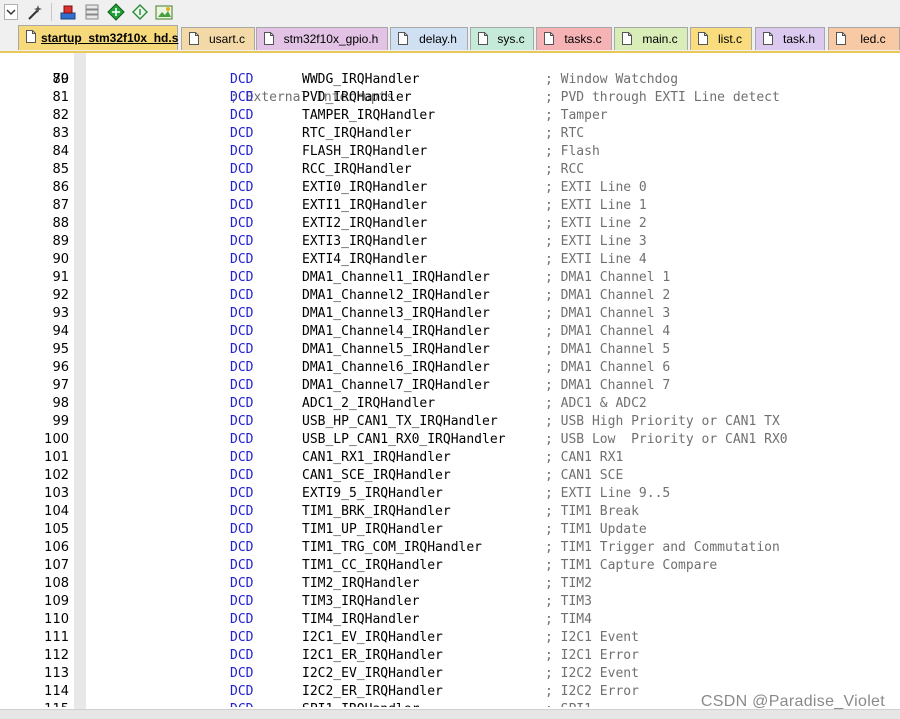  Describe the element at coordinates (365, 241) in the screenshot. I see `code-symbol: EXTI3_IRQHandler` at that location.